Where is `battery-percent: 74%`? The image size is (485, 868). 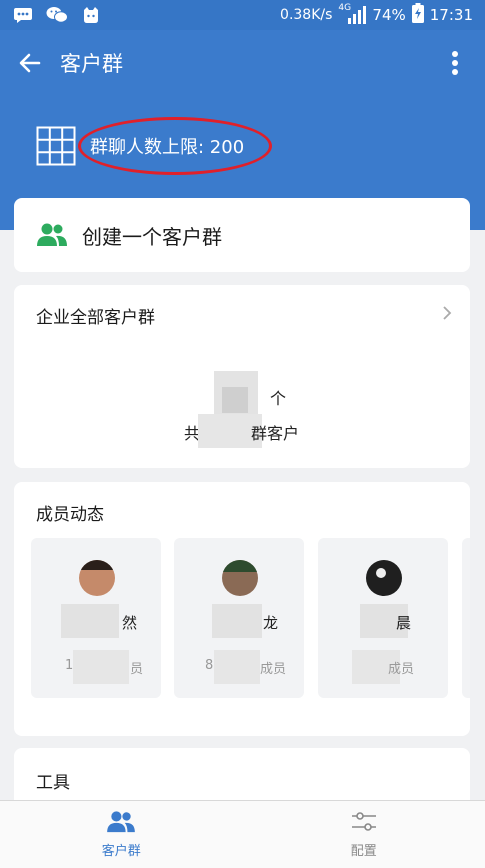
battery-percent: 74% is located at coordinates (389, 15).